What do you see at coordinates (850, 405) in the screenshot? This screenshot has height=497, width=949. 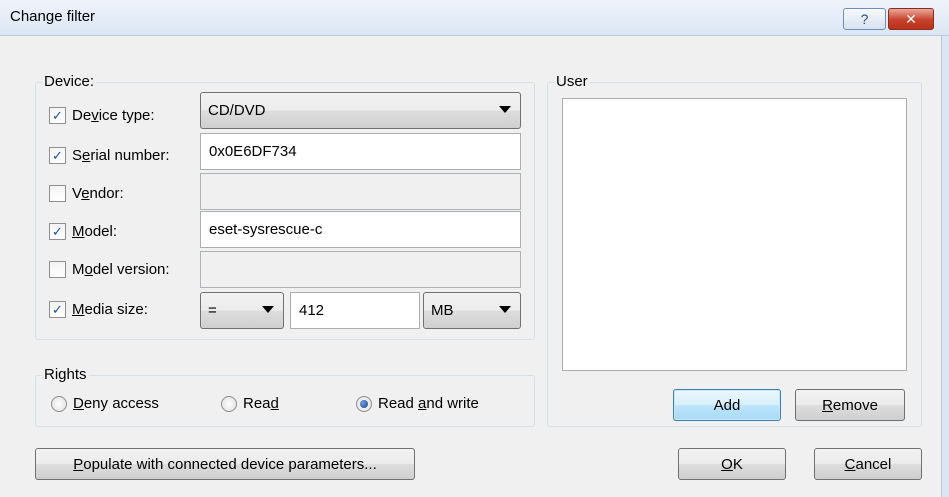 I see `remove-user-button: Remove` at bounding box center [850, 405].